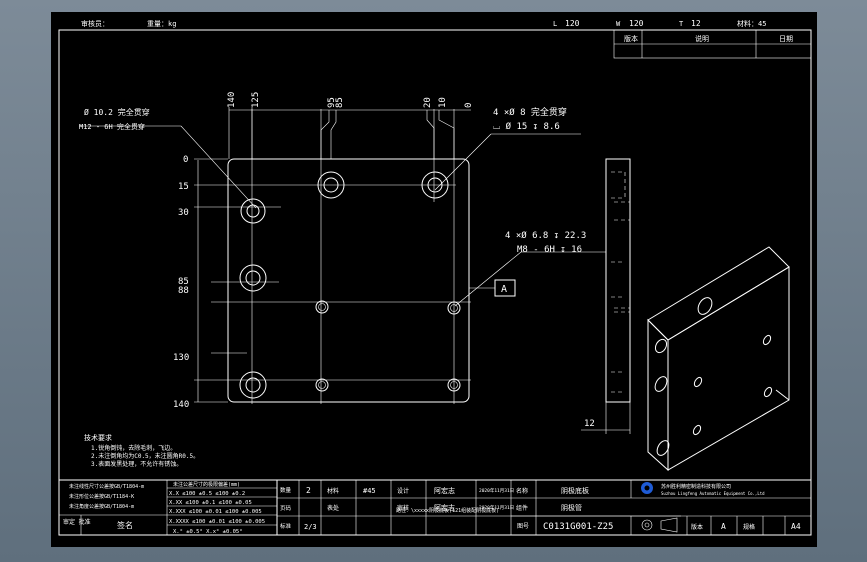 The width and height of the screenshot is (867, 562). What do you see at coordinates (101, 506) in the screenshot?
I see `tol-left-3: 未注角度公差按GB/T1804-m` at bounding box center [101, 506].